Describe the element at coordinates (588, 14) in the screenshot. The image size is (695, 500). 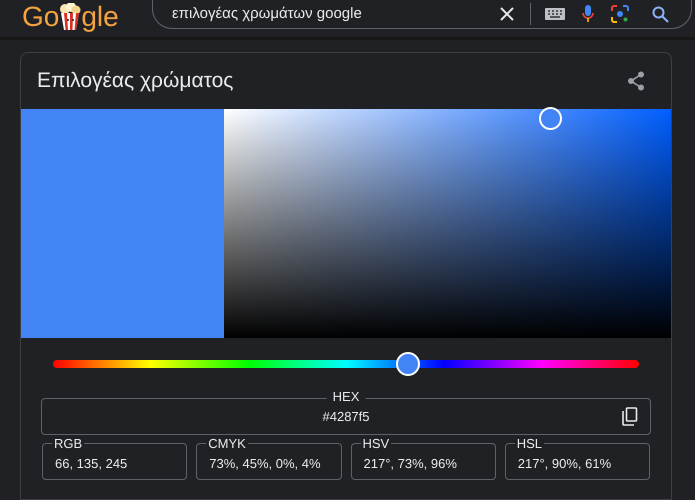
I see `microphone-icon` at that location.